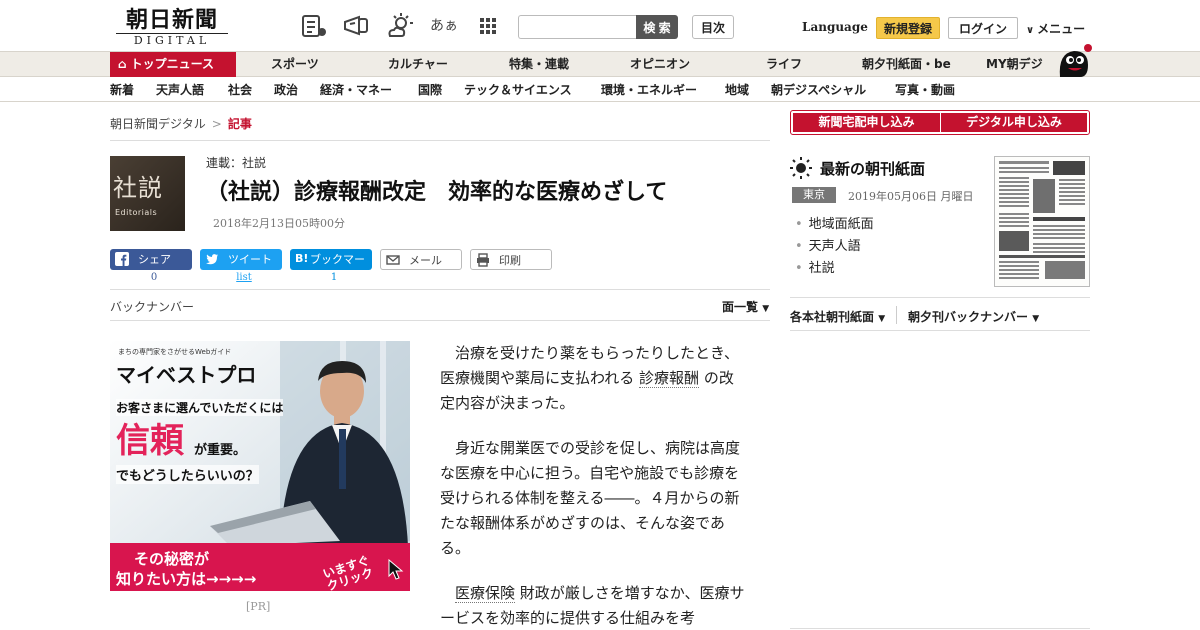 This screenshot has width=1200, height=630. Describe the element at coordinates (1014, 122) in the screenshot. I see `order-digital-button: デジタル申し込み` at that location.